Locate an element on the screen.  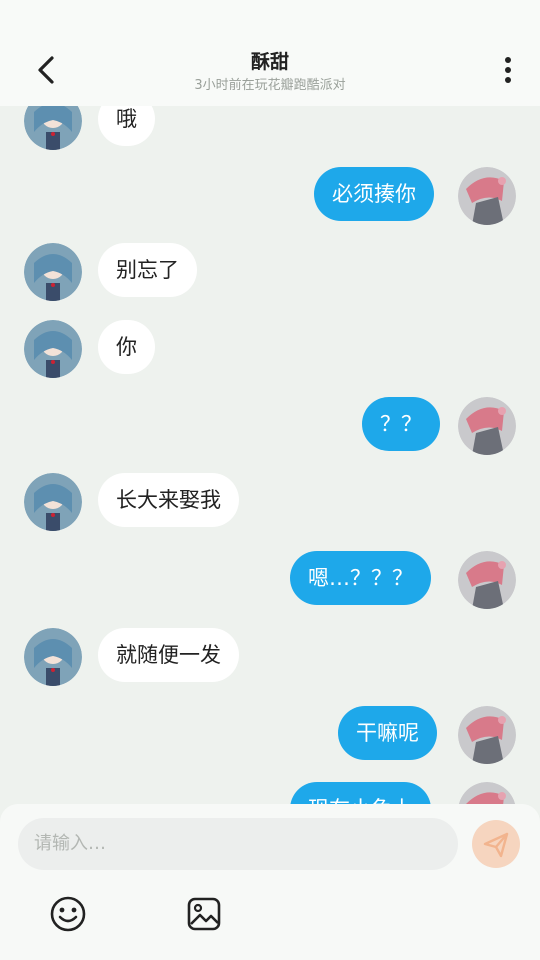
contact-status: 3小时前在玩花瓣跑酷派对 is located at coordinates (270, 85).